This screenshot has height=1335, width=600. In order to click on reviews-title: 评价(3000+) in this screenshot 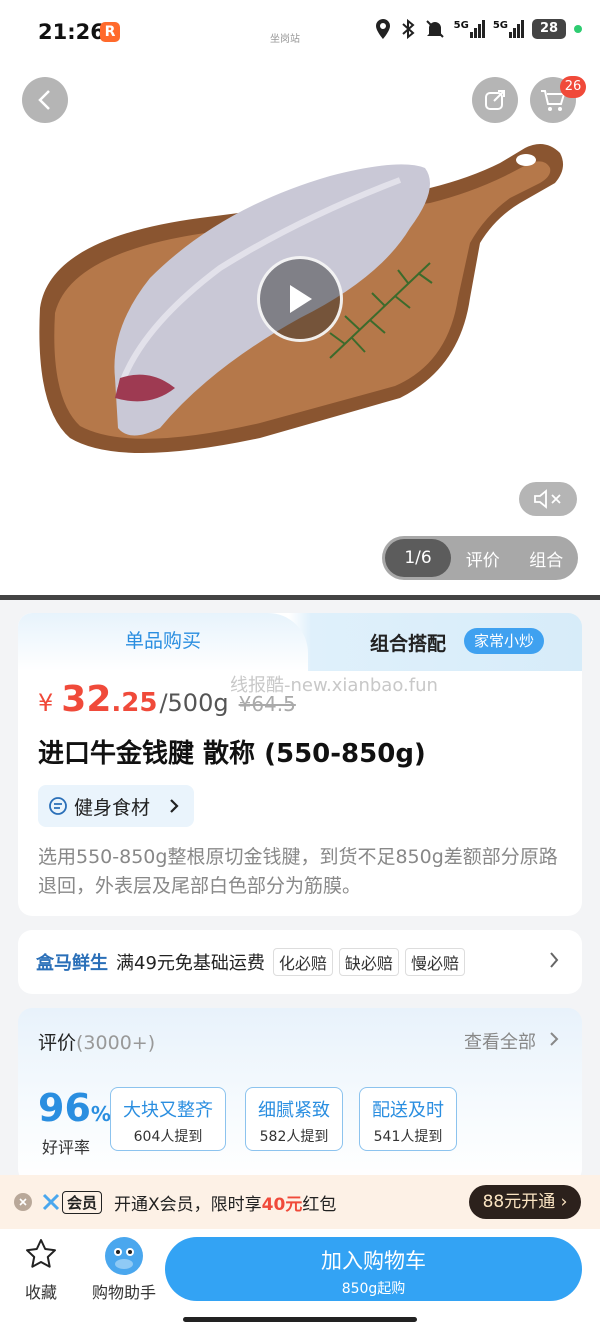, I will do `click(96, 1041)`.